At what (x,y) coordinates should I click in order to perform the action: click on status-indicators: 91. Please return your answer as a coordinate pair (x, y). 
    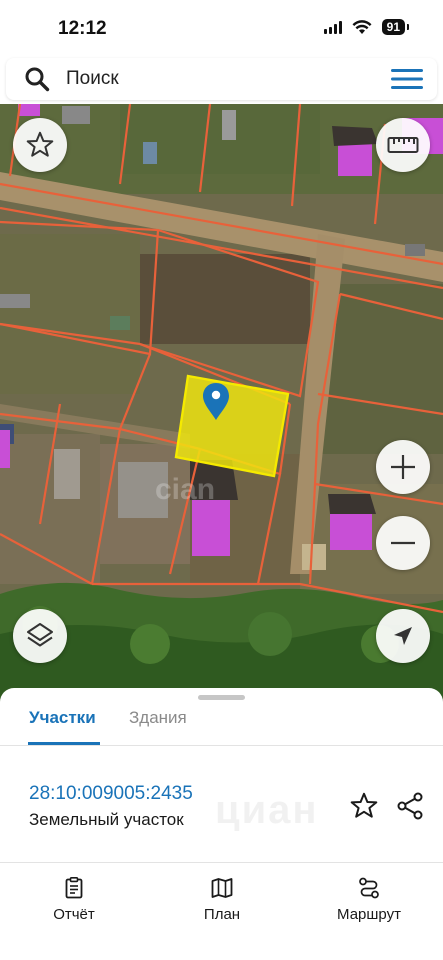
    Looking at the image, I should click on (366, 27).